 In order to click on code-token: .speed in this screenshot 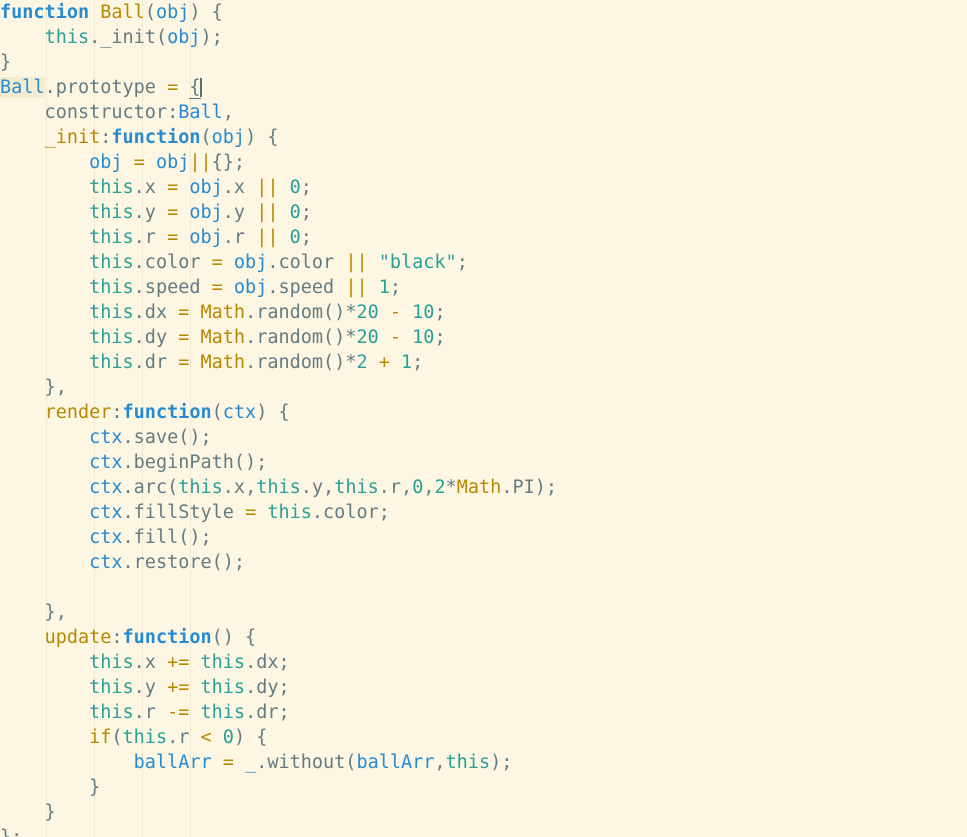, I will do `click(172, 287)`.